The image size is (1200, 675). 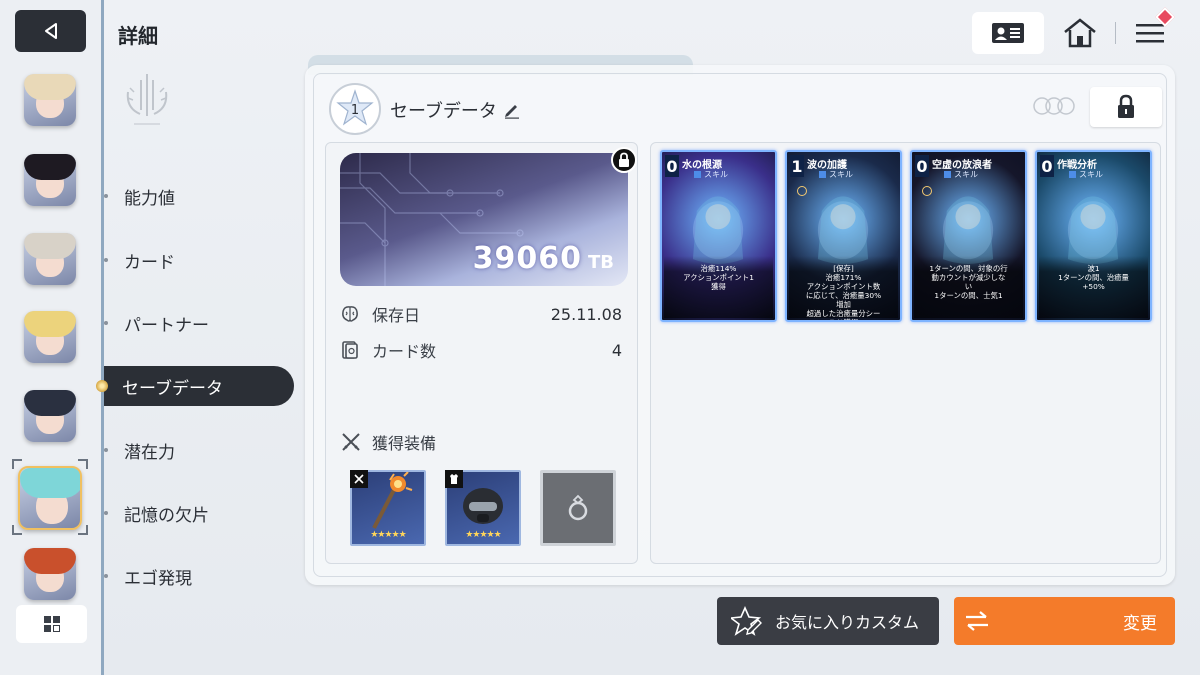 What do you see at coordinates (359, 479) in the screenshot?
I see `weapon-type-icon` at bounding box center [359, 479].